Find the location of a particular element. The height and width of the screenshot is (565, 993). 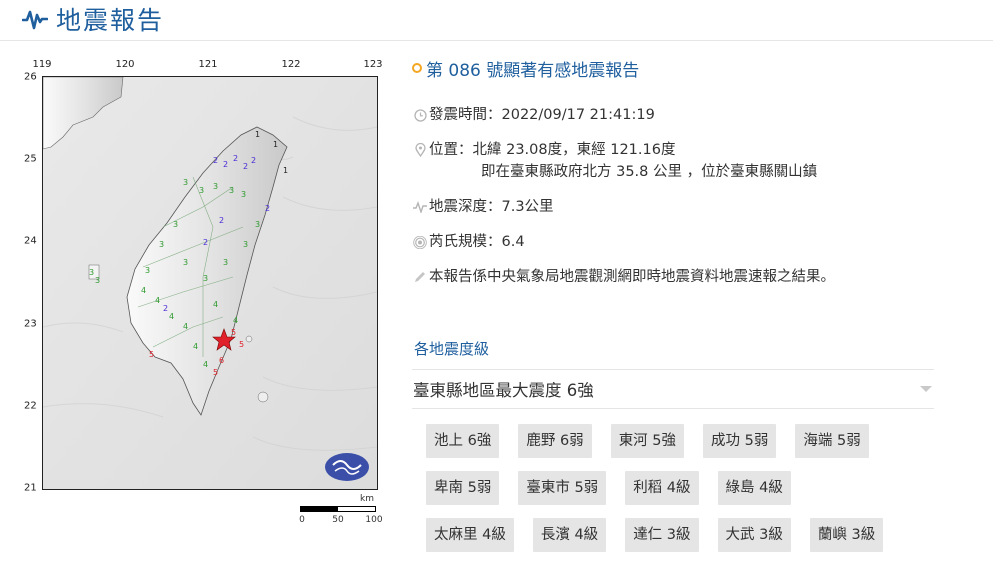

magnitude-icon is located at coordinates (420, 242).